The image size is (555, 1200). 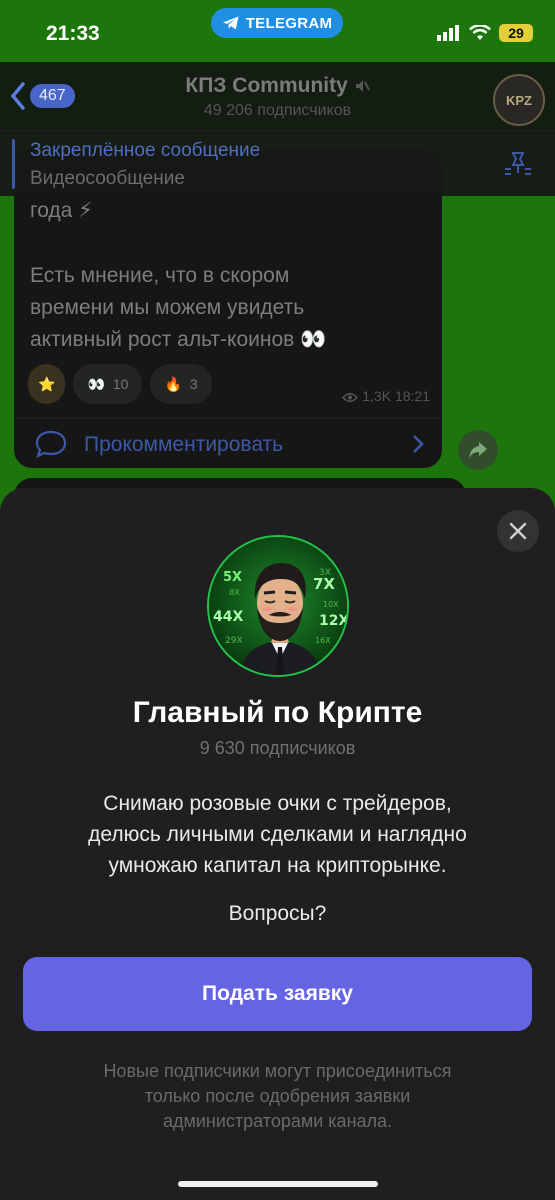 I want to click on reaction-star: ⭐, so click(x=47, y=384).